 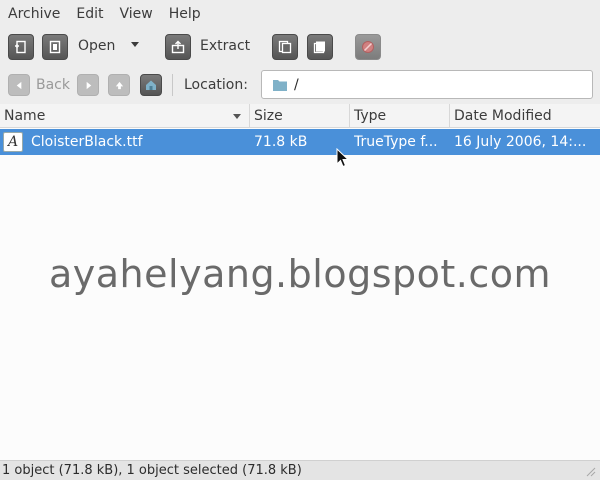 What do you see at coordinates (185, 14) in the screenshot?
I see `menu-help: Help` at bounding box center [185, 14].